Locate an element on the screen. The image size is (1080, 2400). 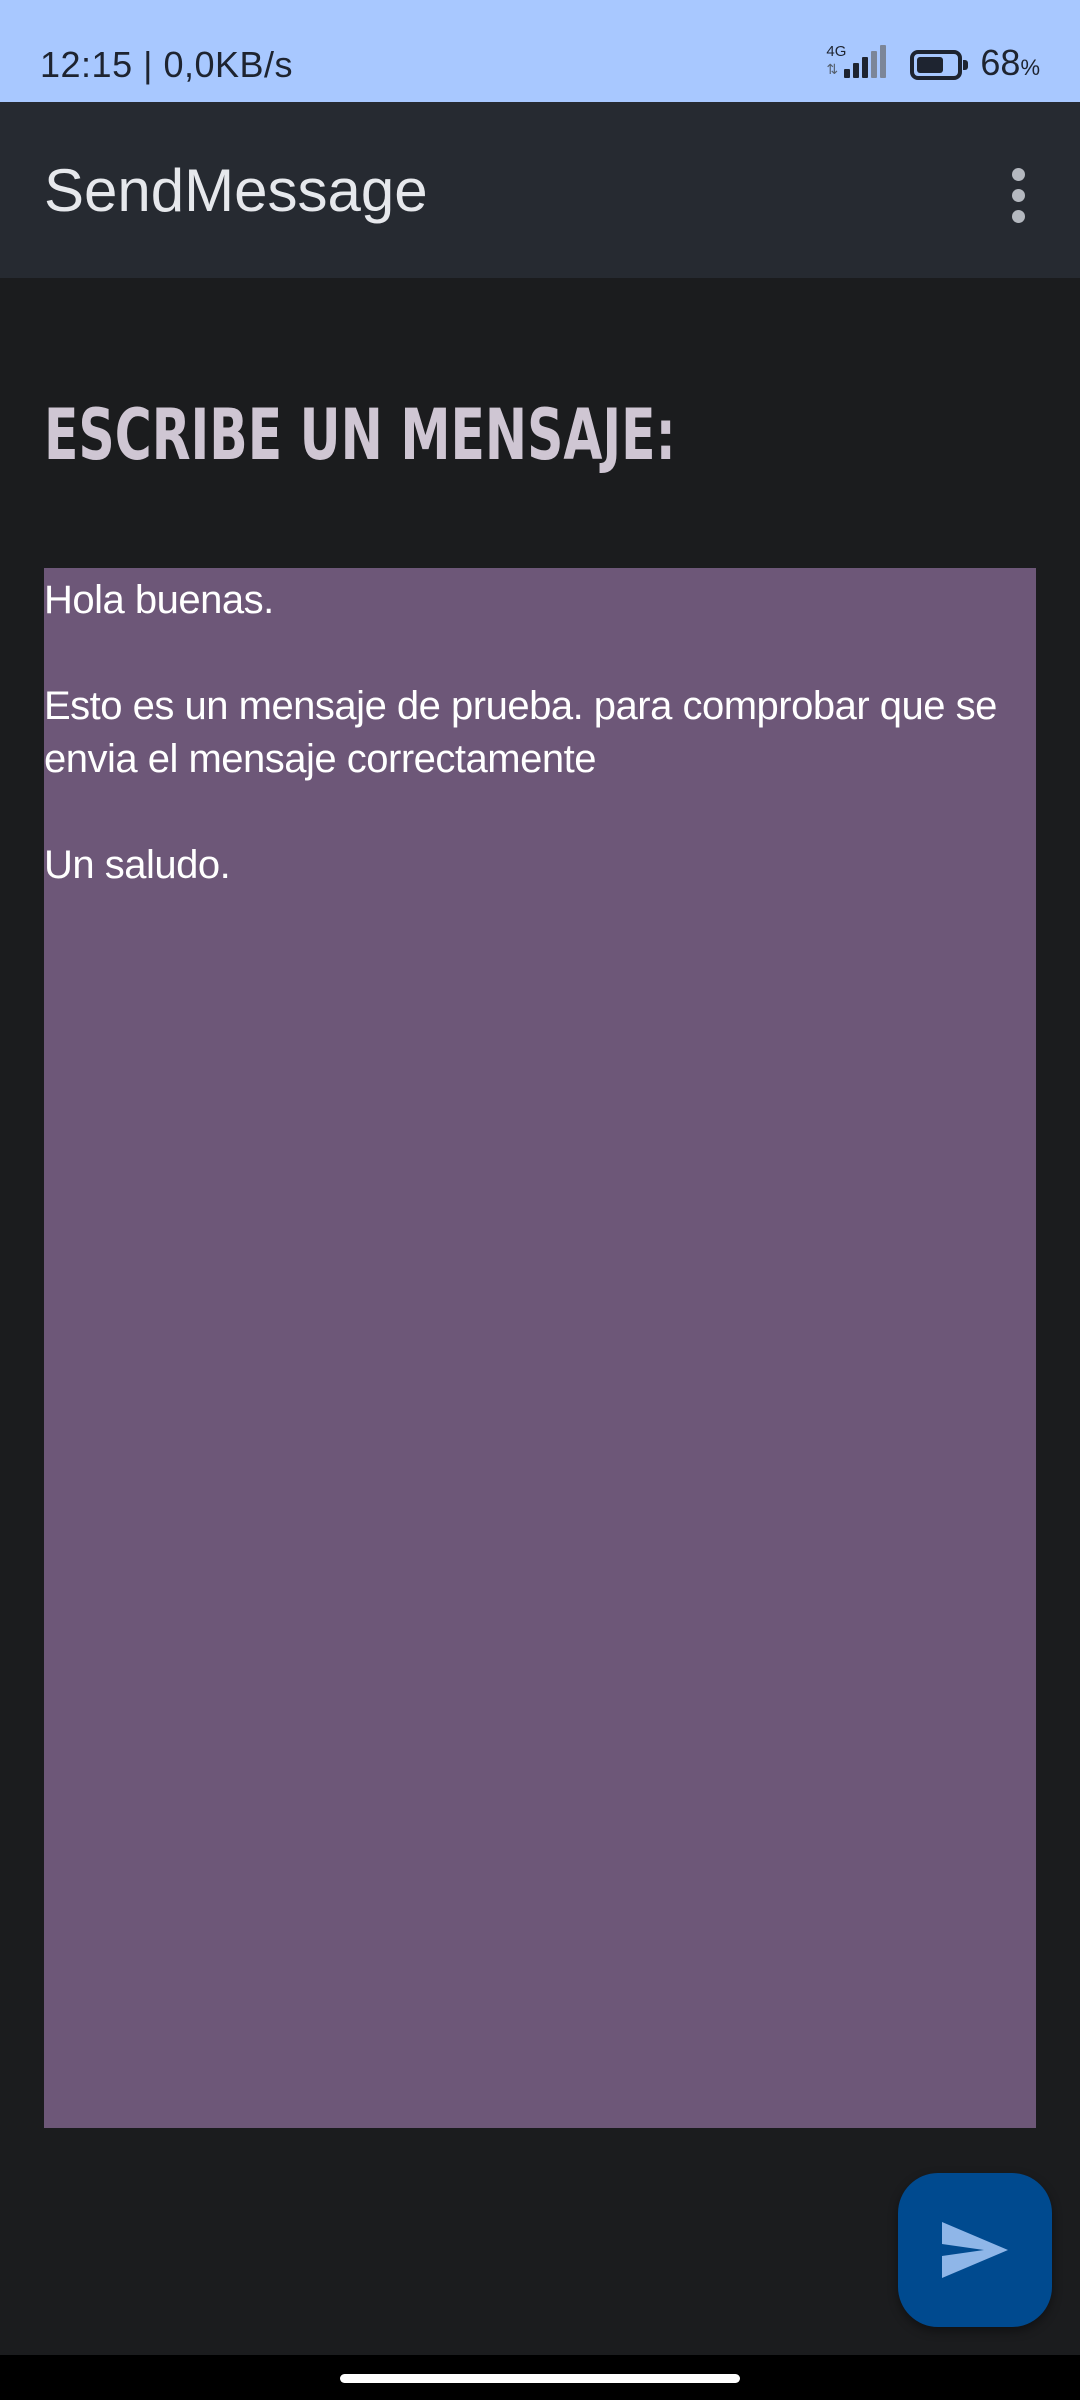
battery-percent: 68% is located at coordinates (1010, 65).